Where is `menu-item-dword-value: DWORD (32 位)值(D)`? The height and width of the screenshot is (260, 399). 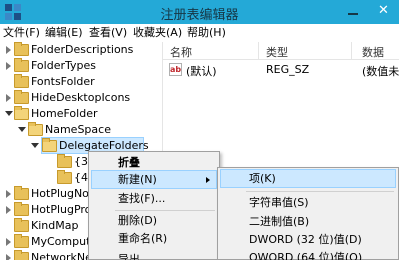 menu-item-dword-value: DWORD (32 位)值(D) is located at coordinates (308, 239).